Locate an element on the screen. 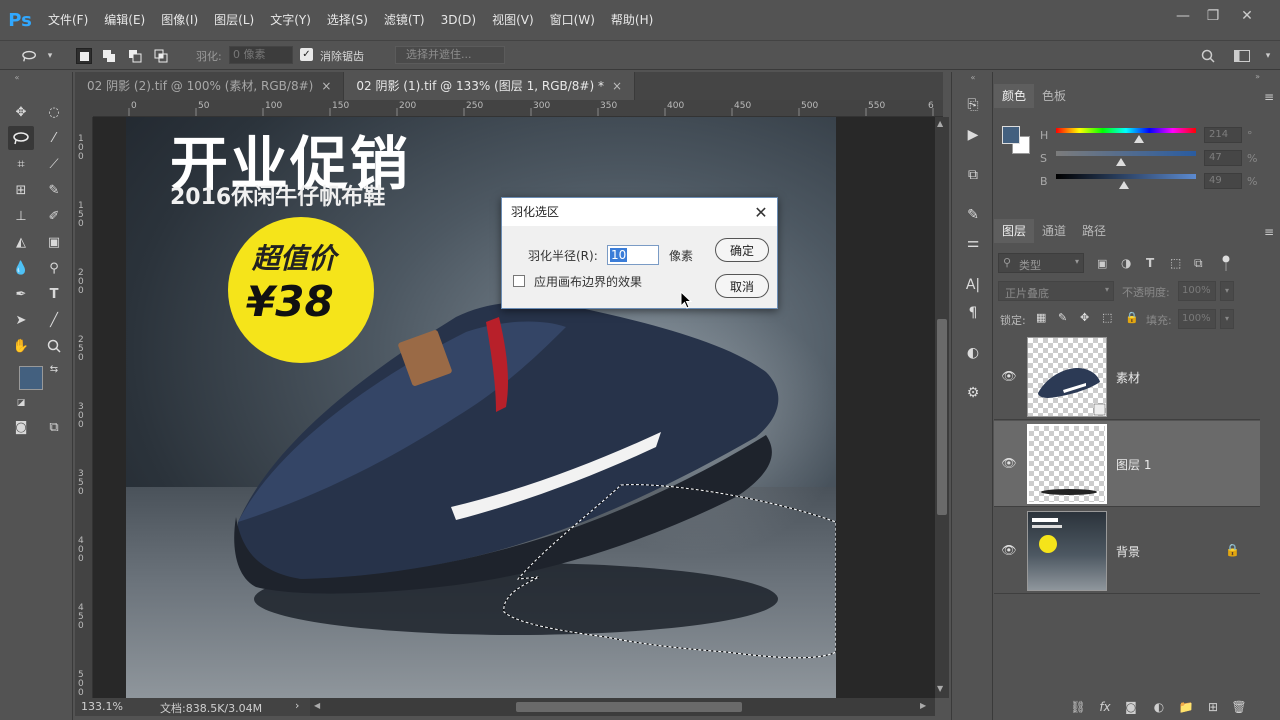 The image size is (1280, 720). hue-value: 214 is located at coordinates (1223, 135).